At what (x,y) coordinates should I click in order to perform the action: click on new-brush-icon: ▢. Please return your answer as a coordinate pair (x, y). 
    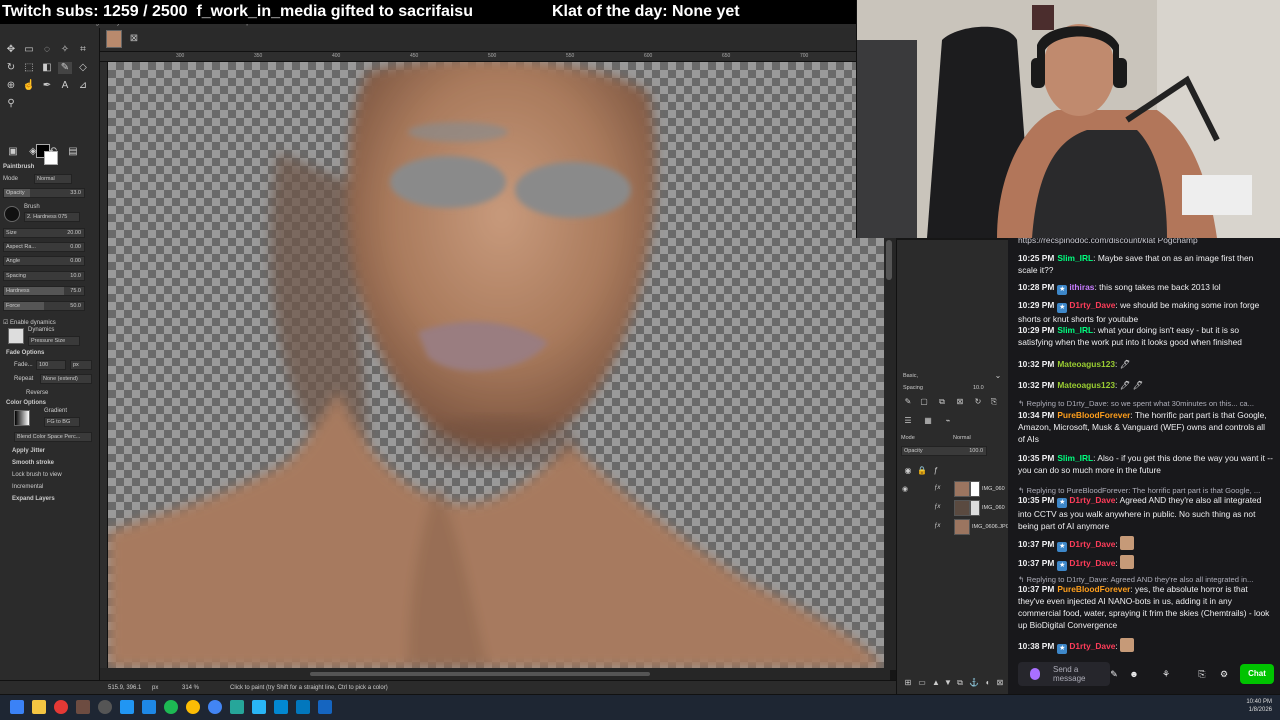
    Looking at the image, I should click on (924, 402).